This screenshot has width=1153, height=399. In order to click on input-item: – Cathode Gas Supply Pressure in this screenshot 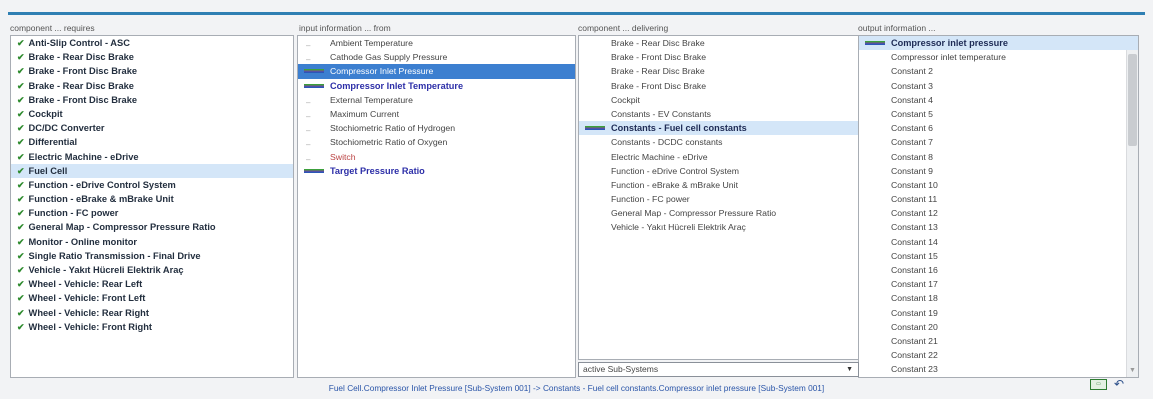, I will do `click(436, 57)`.